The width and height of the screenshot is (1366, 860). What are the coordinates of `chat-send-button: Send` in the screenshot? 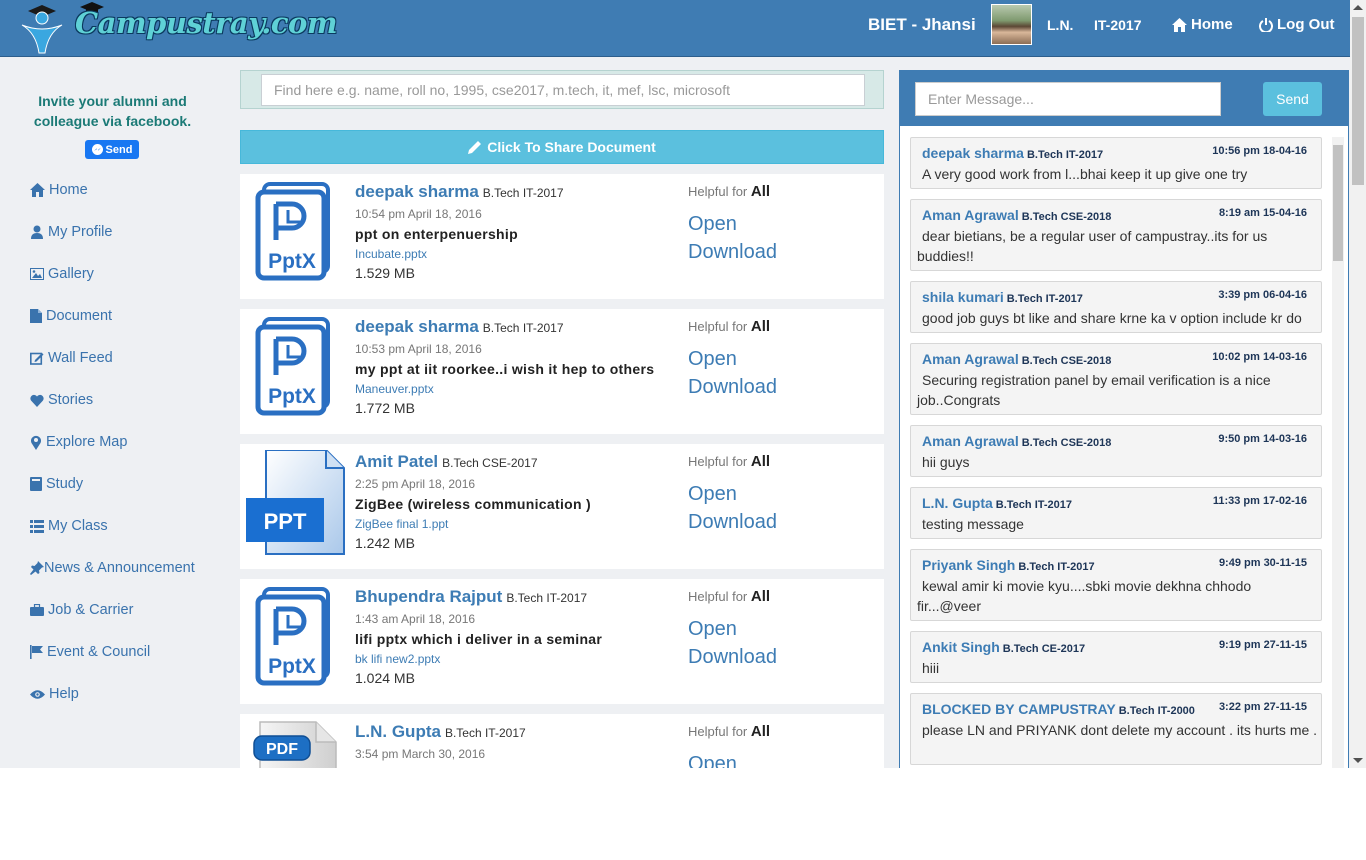 It's located at (1292, 99).